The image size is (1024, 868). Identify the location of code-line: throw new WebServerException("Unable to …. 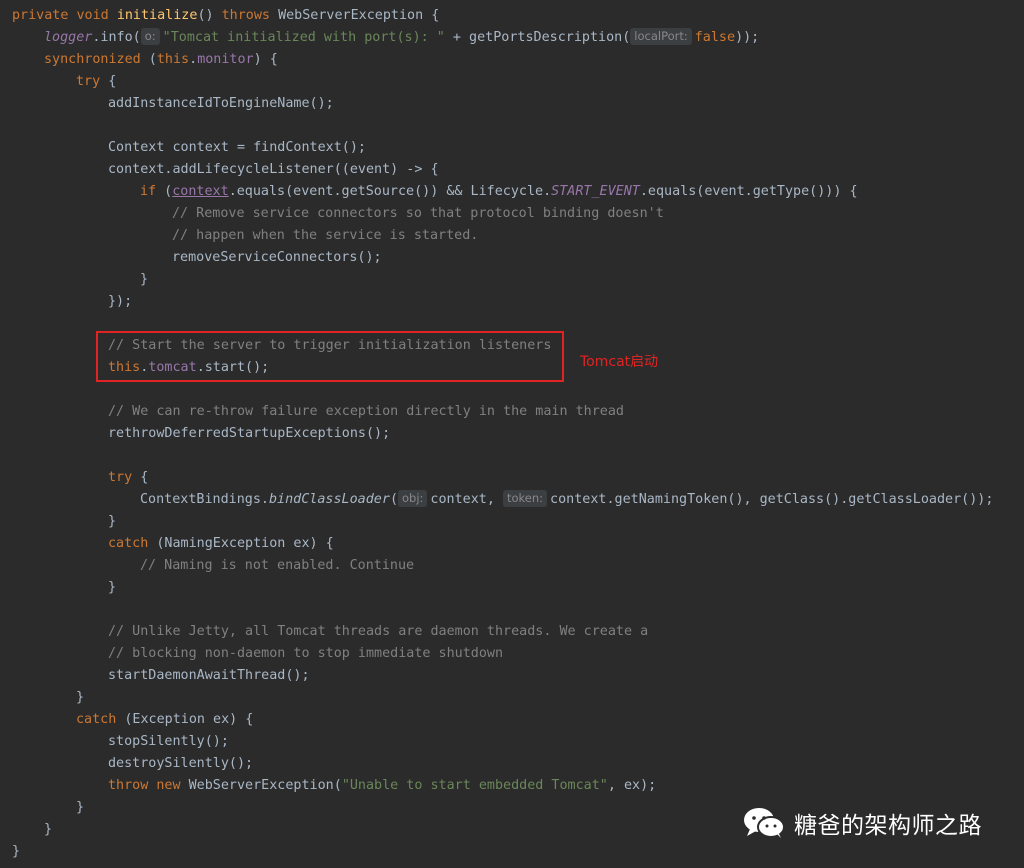
(382, 785).